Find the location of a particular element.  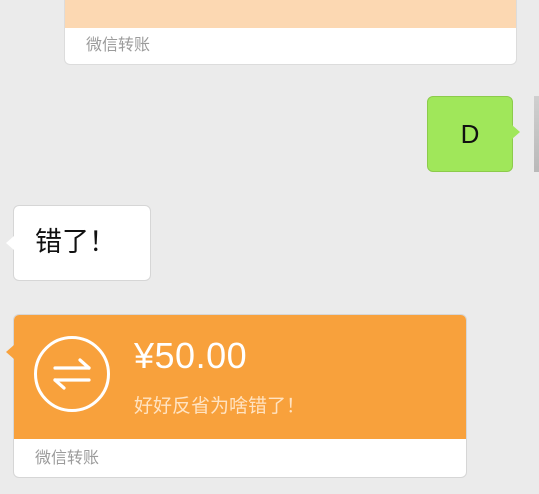

received-message-bubble: 错了！ is located at coordinates (78, 243).